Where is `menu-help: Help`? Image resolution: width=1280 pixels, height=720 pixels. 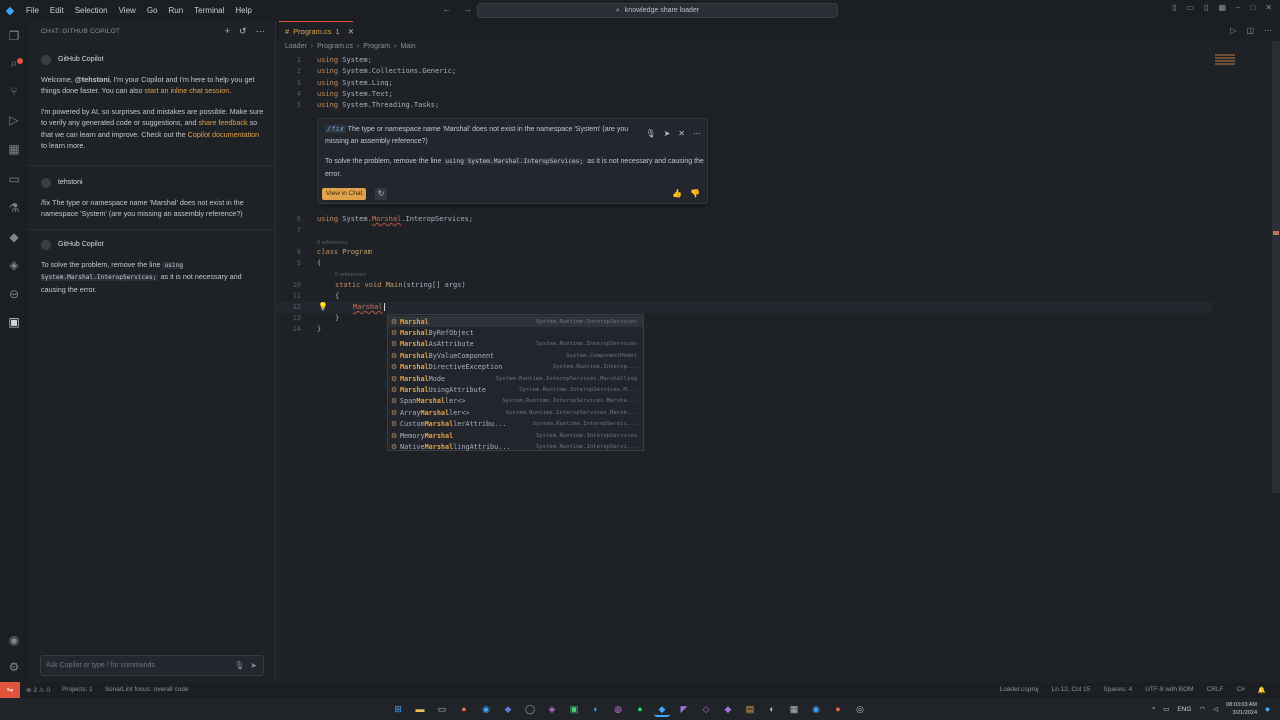
menu-help: Help is located at coordinates (243, 10).